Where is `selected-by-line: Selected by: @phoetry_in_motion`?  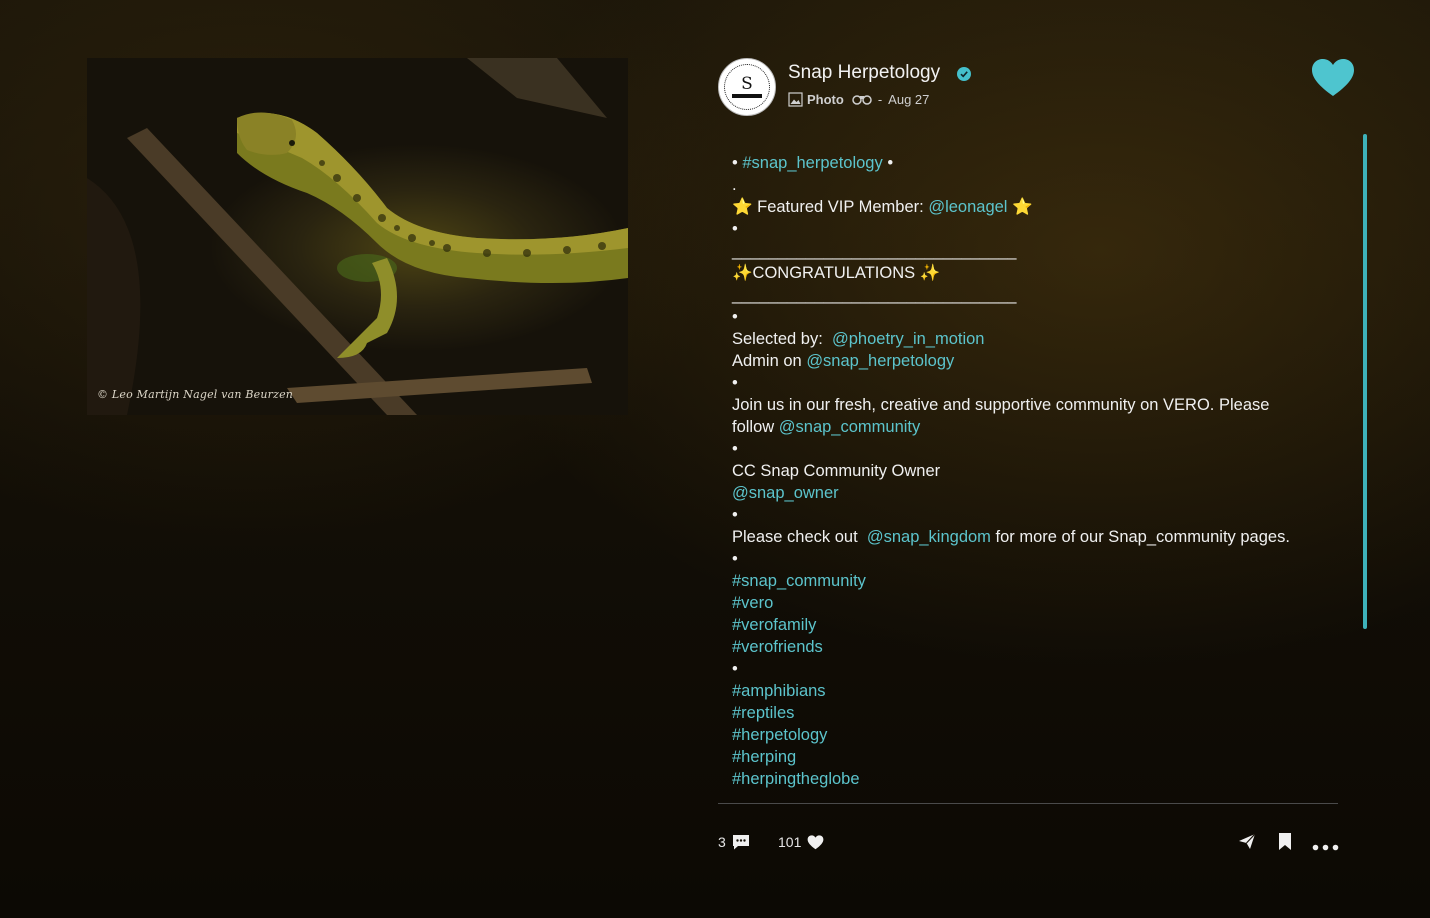 selected-by-line: Selected by: @phoetry_in_motion is located at coordinates (1022, 339).